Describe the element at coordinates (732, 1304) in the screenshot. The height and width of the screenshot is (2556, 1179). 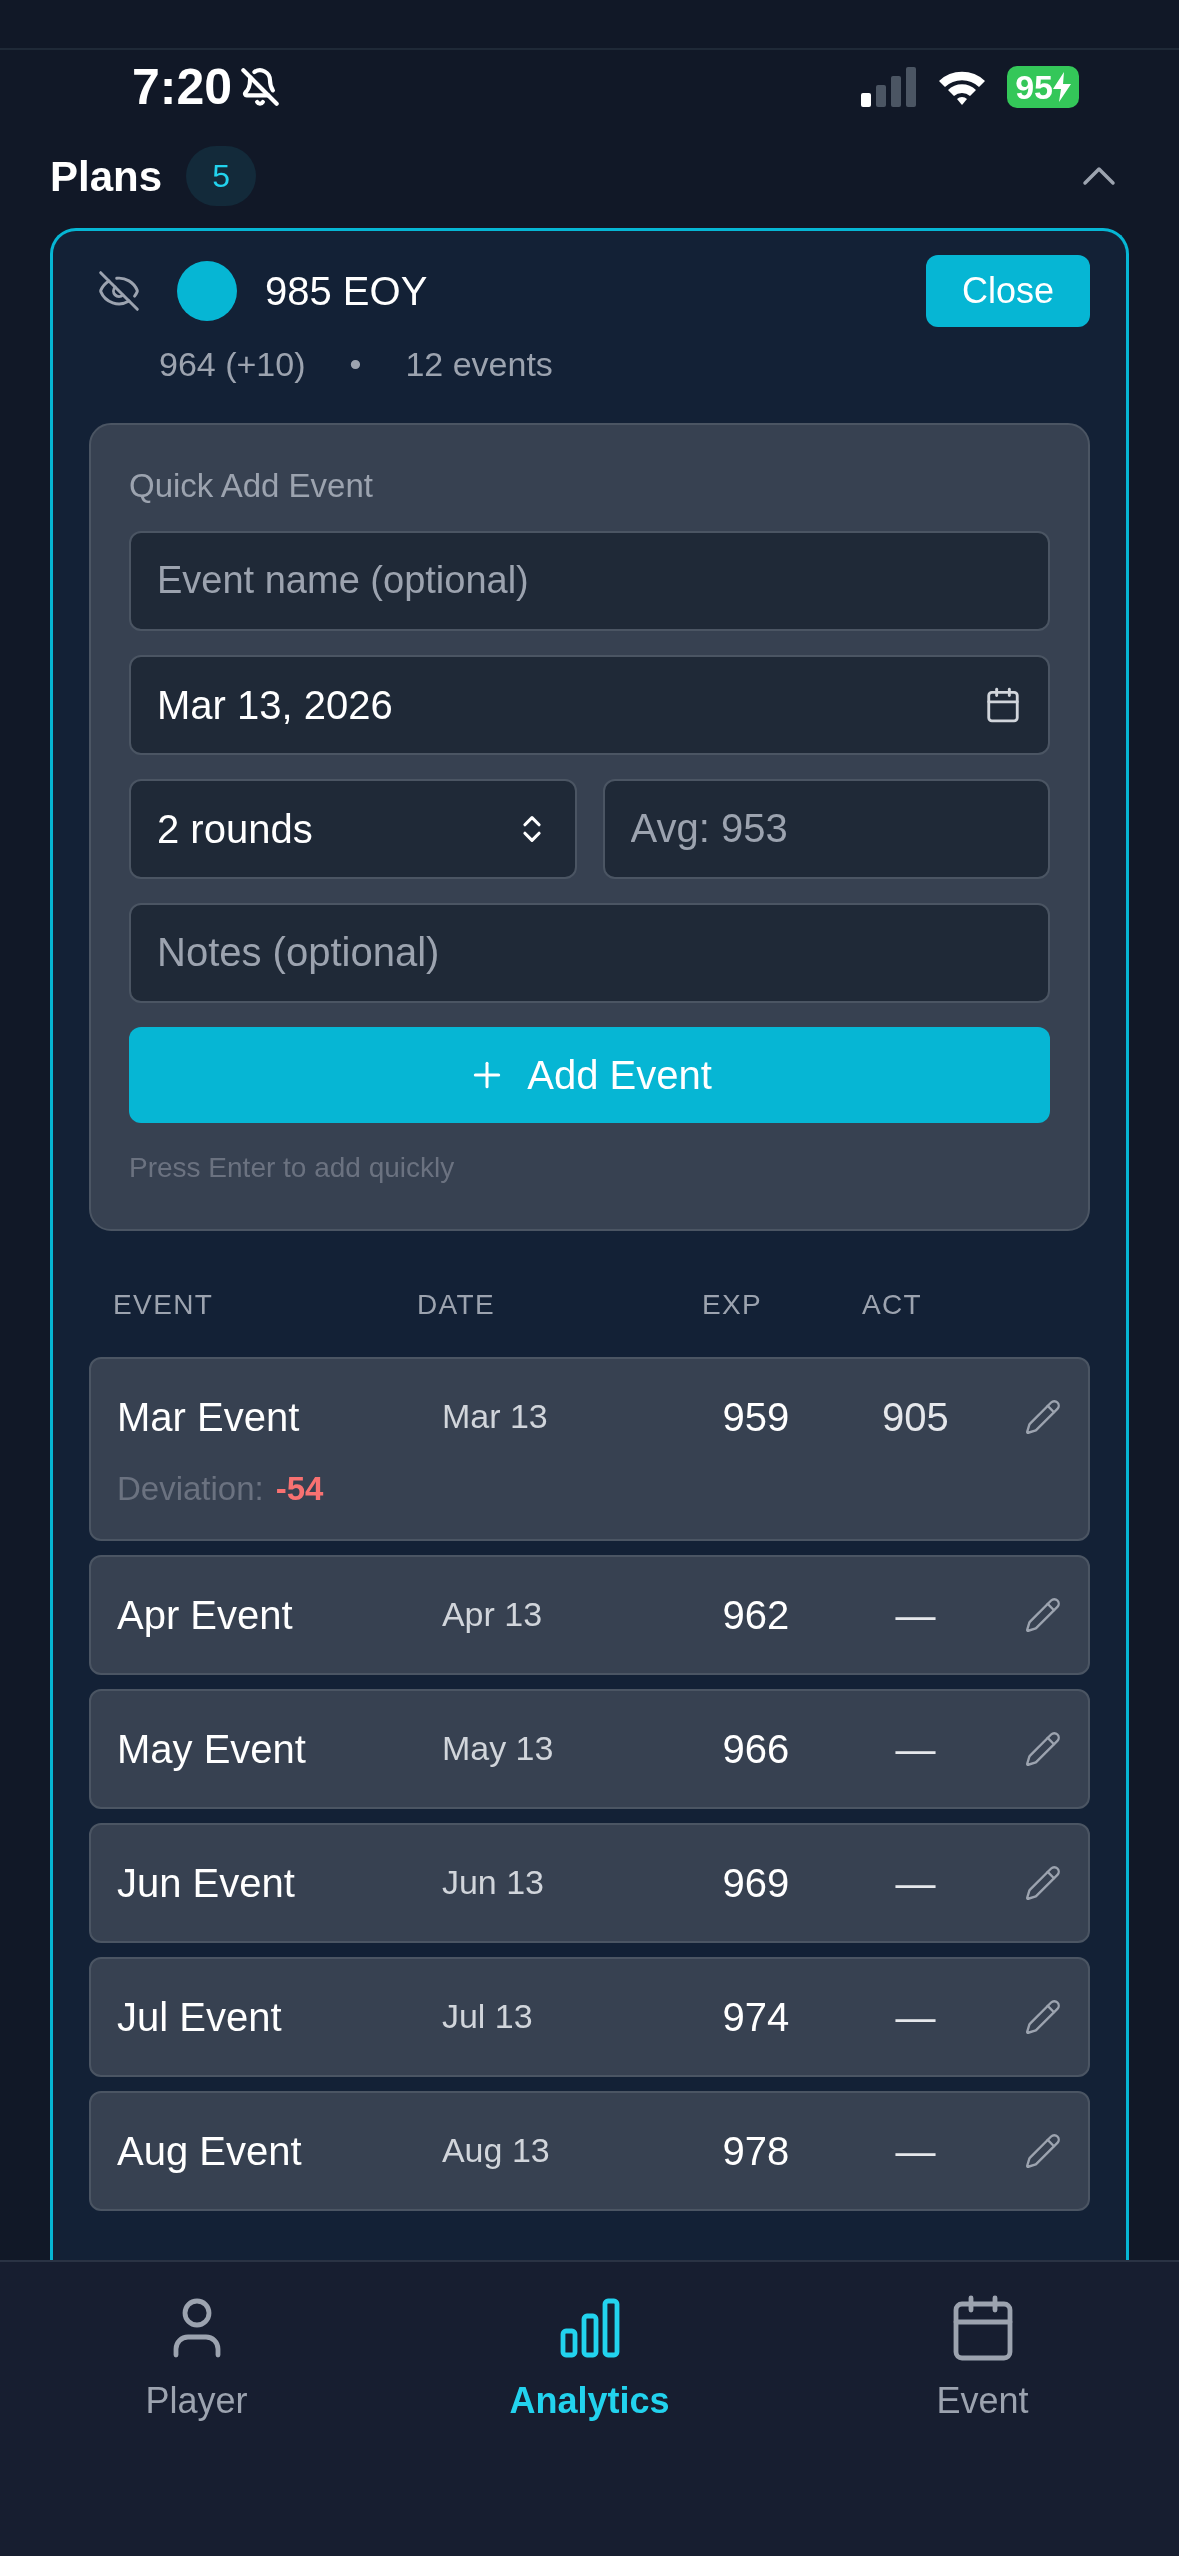
I see `column-header: EXP` at that location.